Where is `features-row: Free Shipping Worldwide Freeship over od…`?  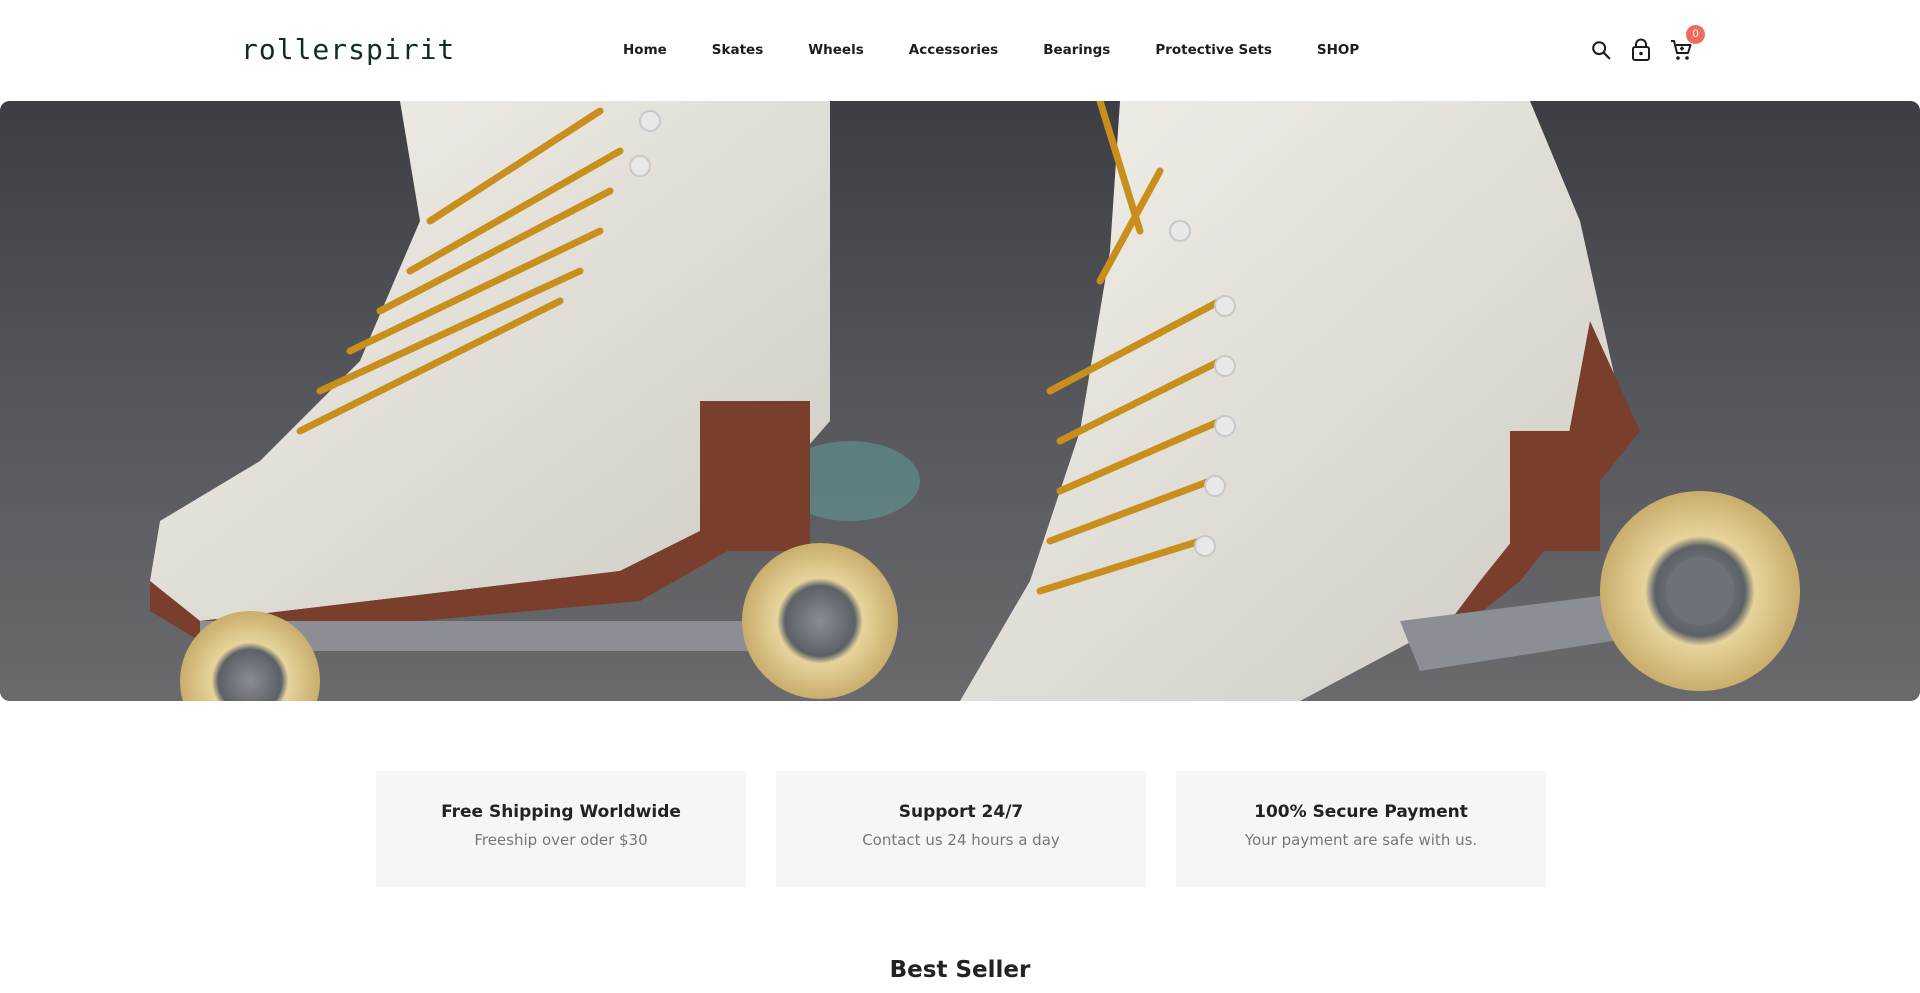 features-row: Free Shipping Worldwide Freeship over od… is located at coordinates (961, 829).